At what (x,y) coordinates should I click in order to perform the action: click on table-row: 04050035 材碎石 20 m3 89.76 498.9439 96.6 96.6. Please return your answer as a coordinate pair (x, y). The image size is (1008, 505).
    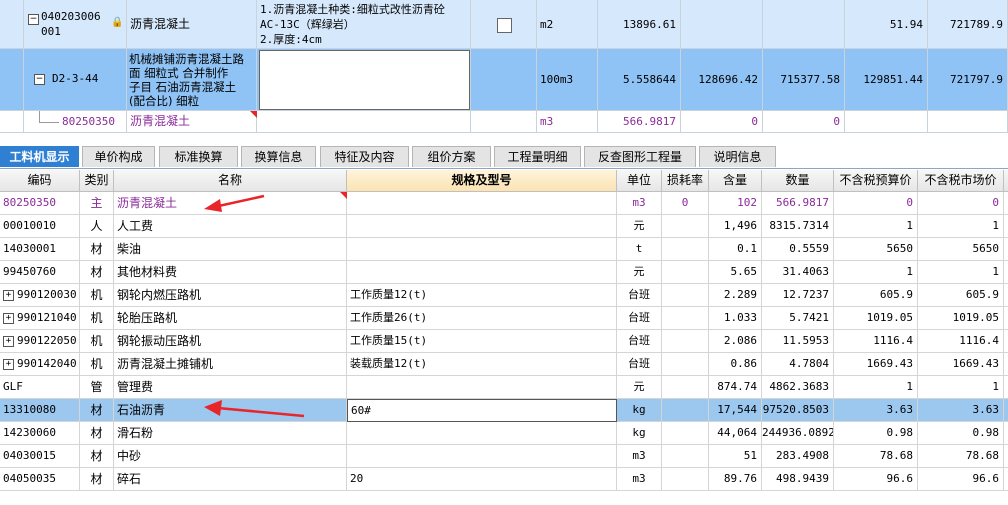
    Looking at the image, I should click on (504, 479).